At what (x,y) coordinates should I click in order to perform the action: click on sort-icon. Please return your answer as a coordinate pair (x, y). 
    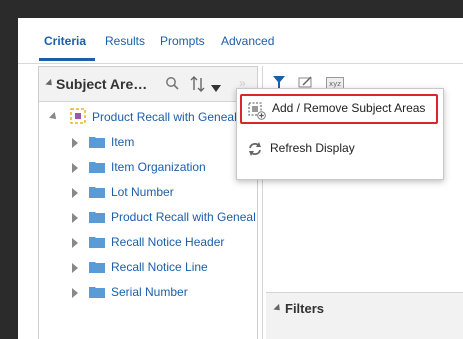
    Looking at the image, I should click on (198, 86).